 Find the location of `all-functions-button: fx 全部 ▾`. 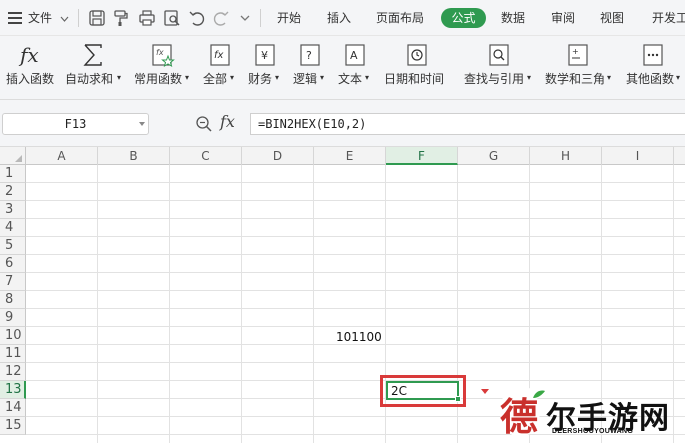

all-functions-button: fx 全部 ▾ is located at coordinates (220, 68).